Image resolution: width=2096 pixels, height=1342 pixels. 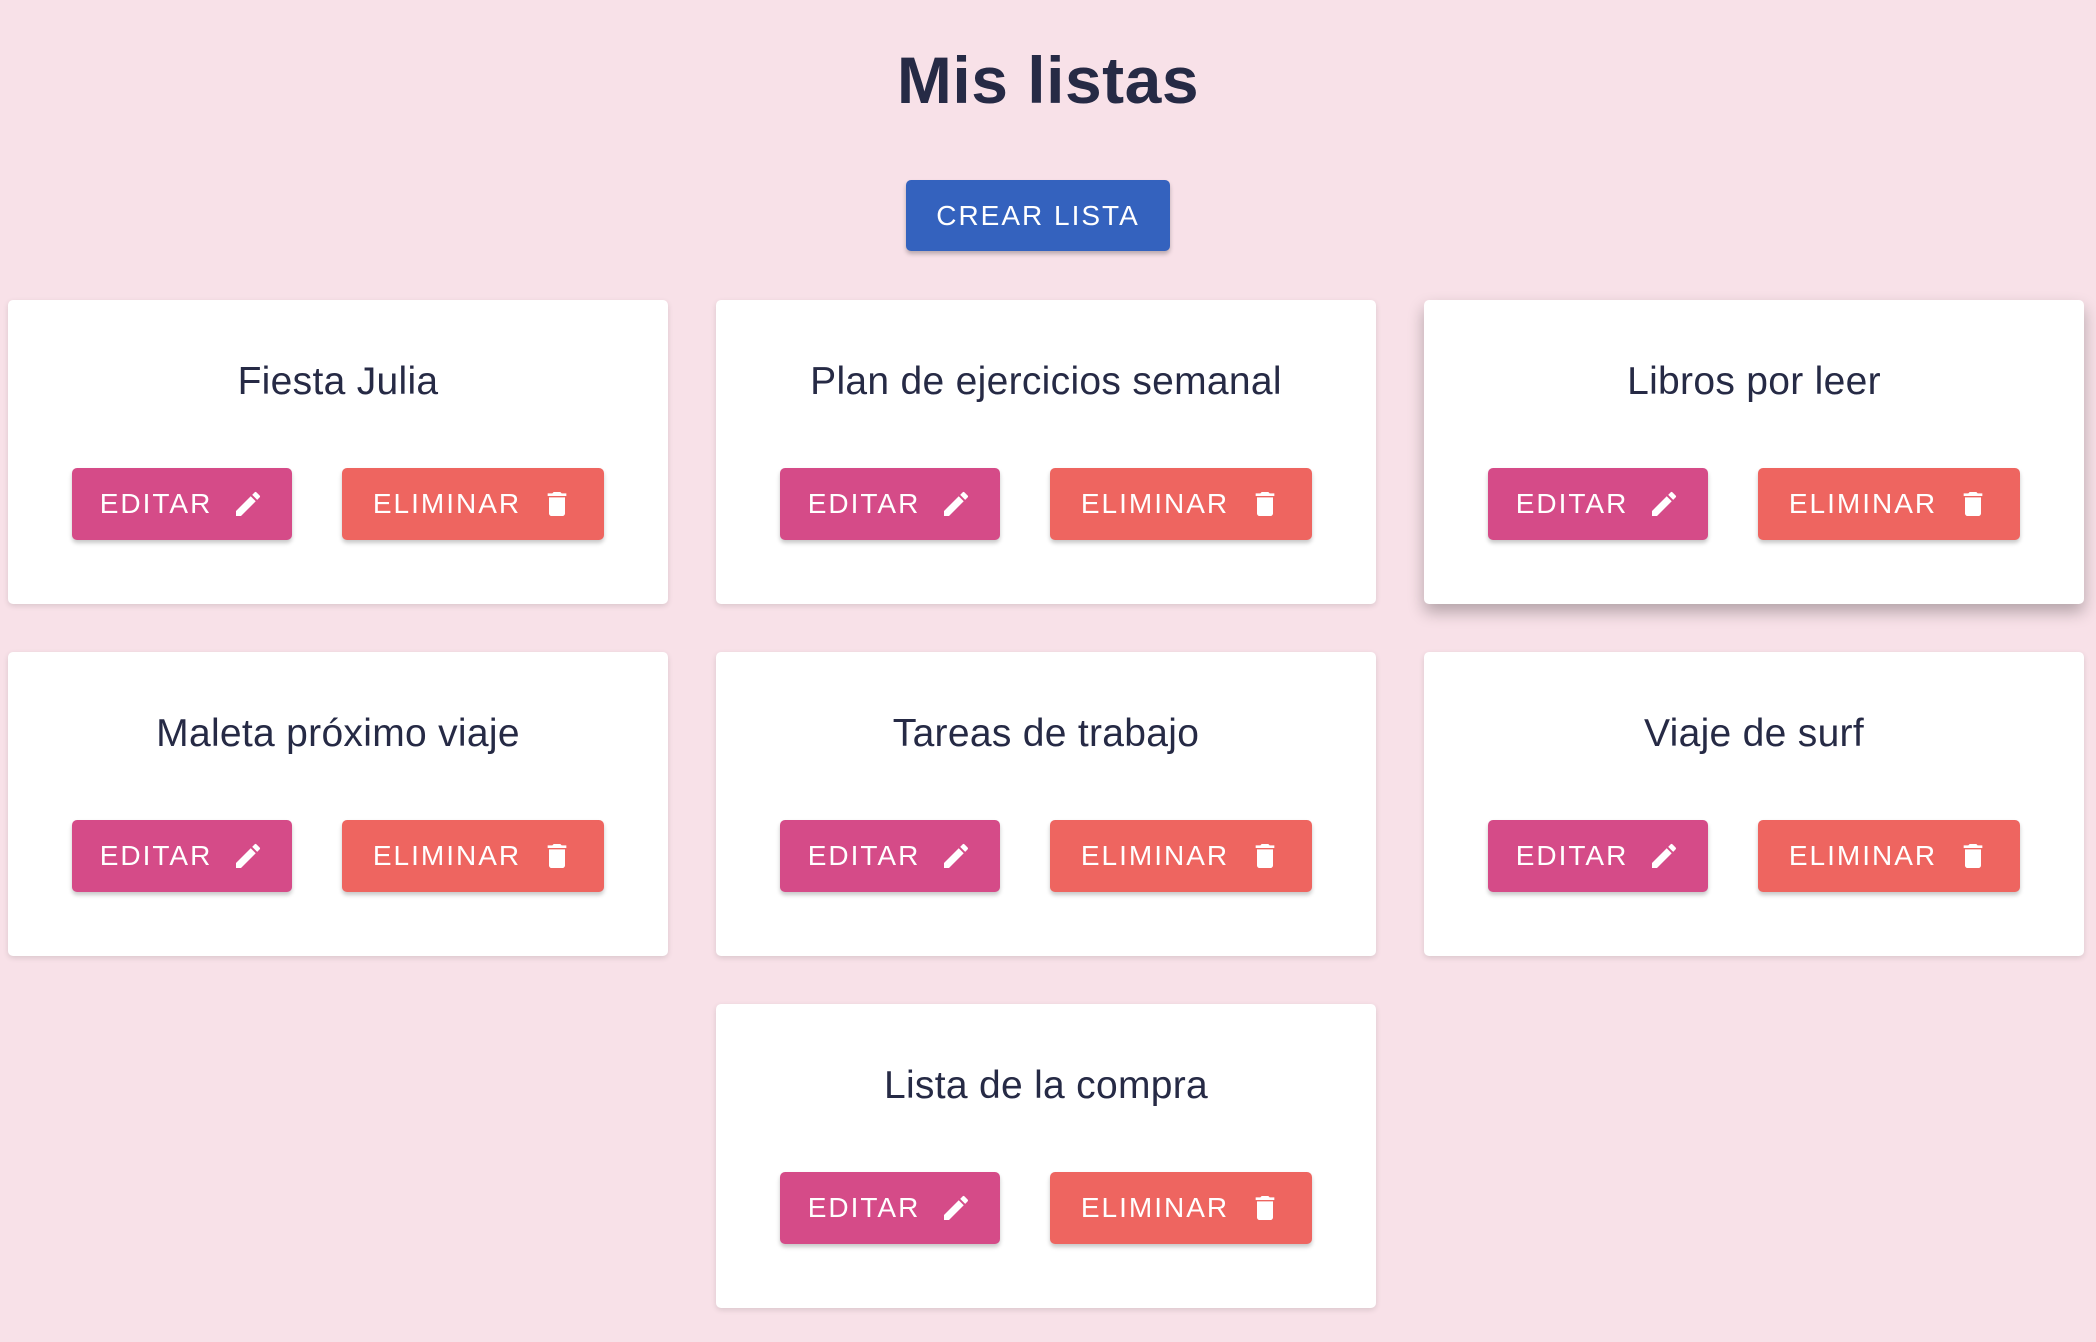 I want to click on page-title: Mis listas, so click(x=1048, y=80).